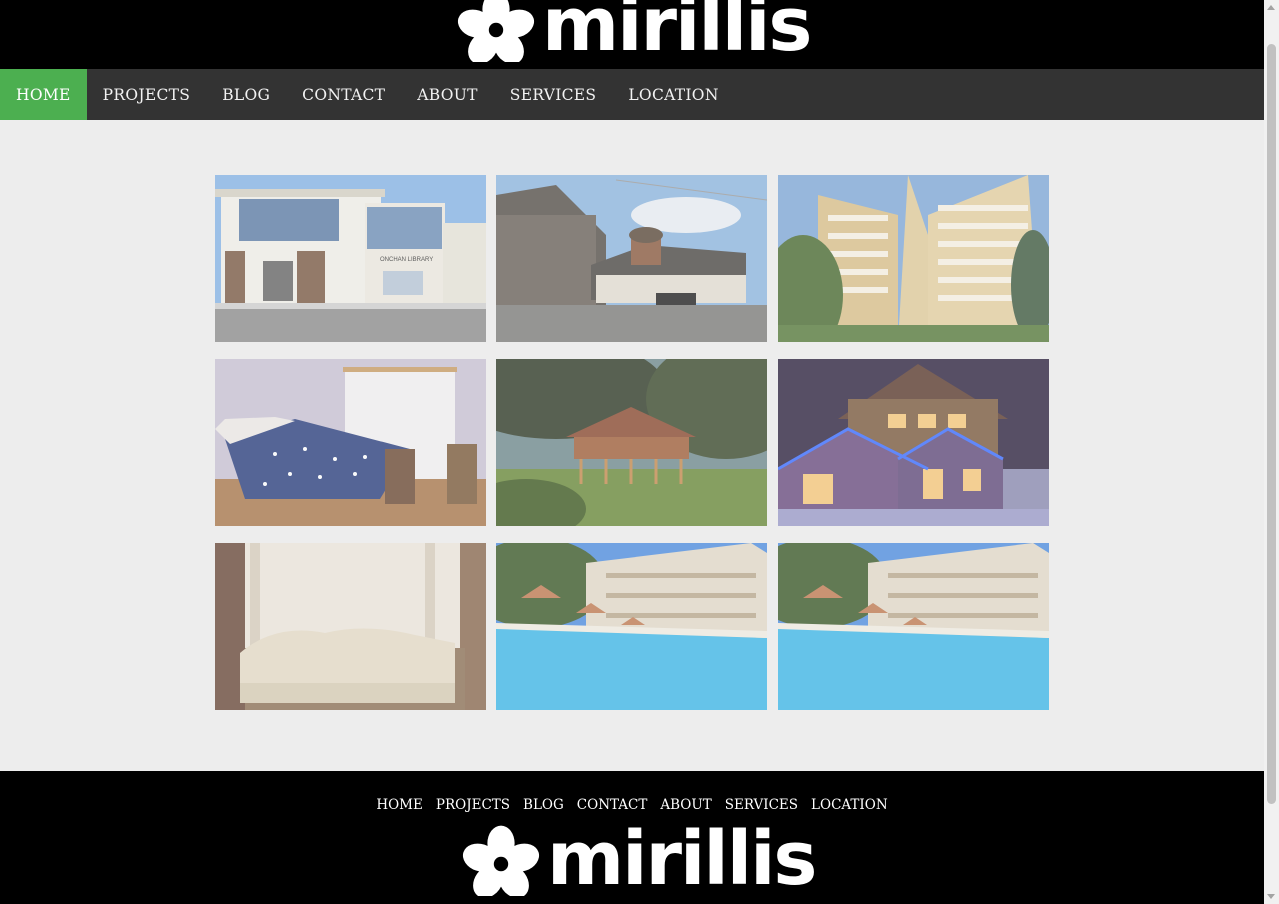  I want to click on gallery-image-wooden-house, so click(631, 442).